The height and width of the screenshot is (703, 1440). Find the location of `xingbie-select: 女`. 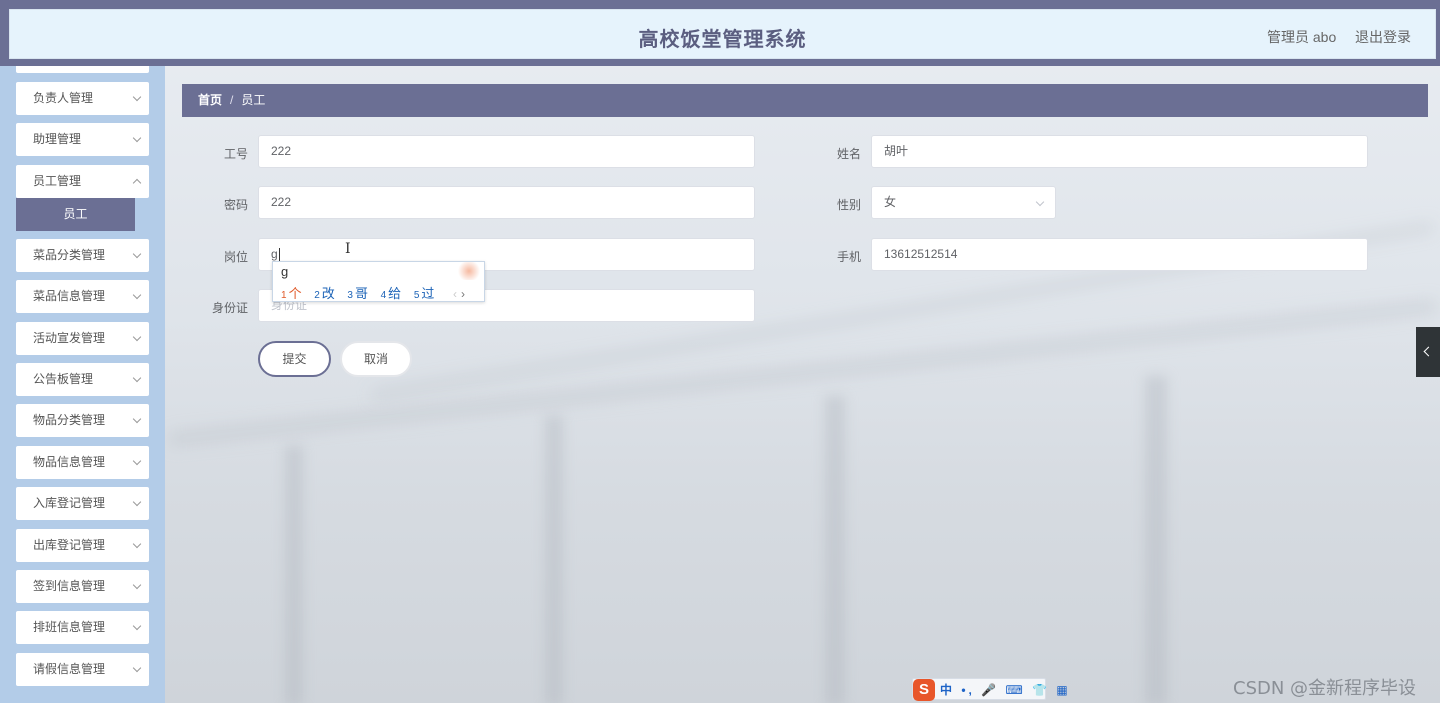

xingbie-select: 女 is located at coordinates (963, 202).